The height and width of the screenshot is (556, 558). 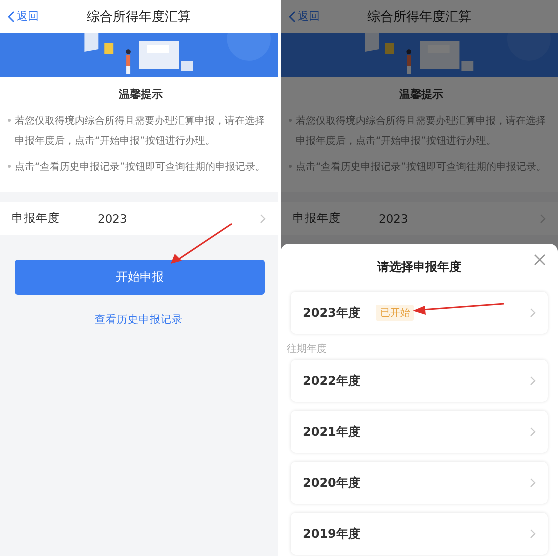 What do you see at coordinates (331, 381) in the screenshot?
I see `option-label: 2022年度` at bounding box center [331, 381].